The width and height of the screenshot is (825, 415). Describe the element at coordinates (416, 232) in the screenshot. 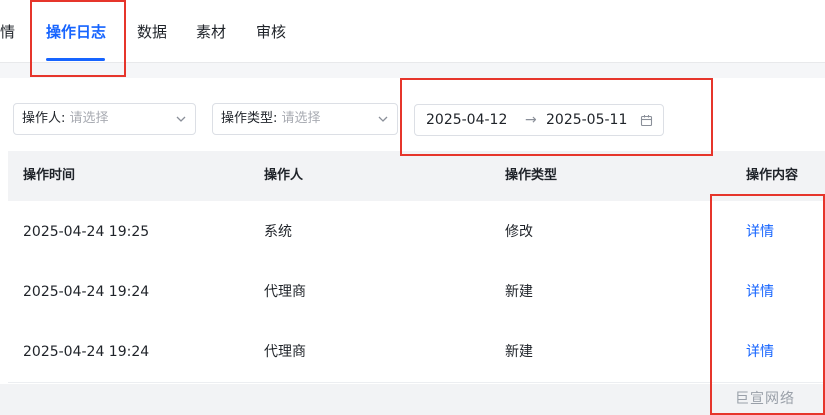

I see `table-row: 2025-04-24 19:25 系统 修改 详情` at that location.